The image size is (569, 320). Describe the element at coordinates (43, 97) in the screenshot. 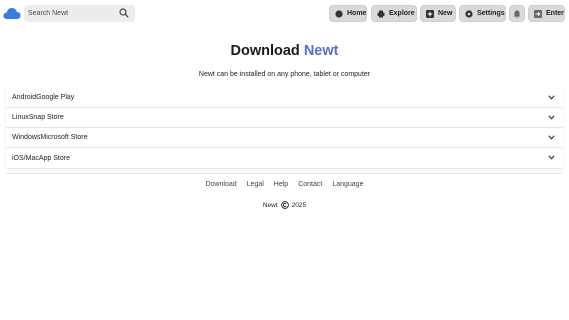

I see `platform-label: AndroidGoogle Play` at that location.